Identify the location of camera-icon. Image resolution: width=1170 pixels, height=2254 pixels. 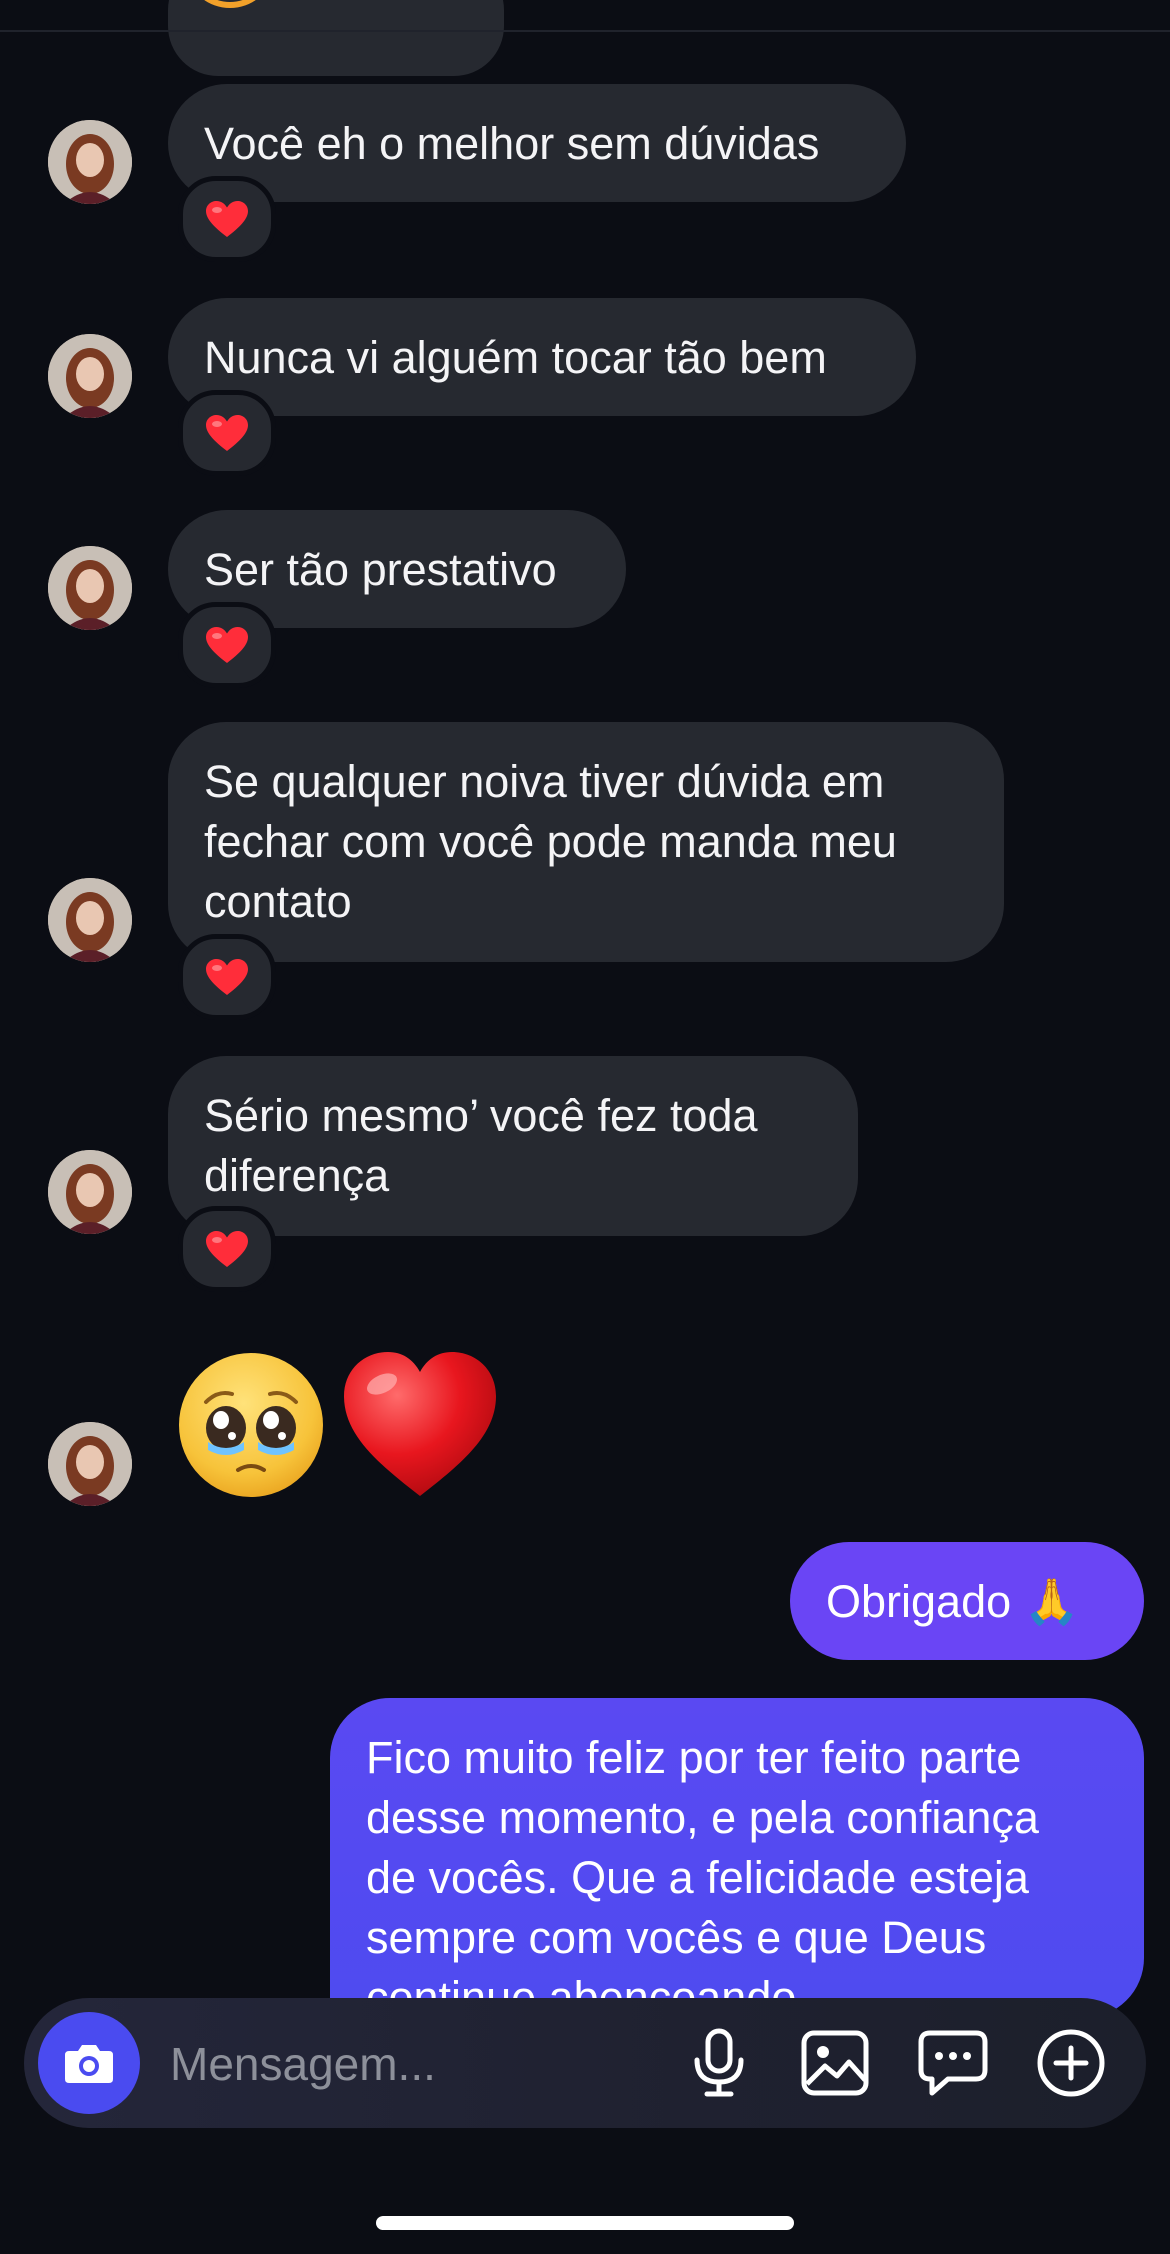
(89, 2064).